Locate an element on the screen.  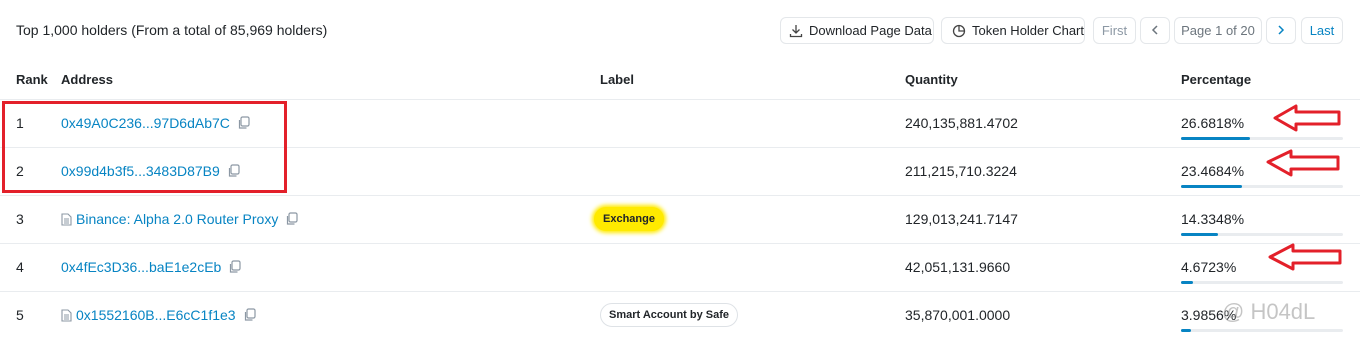
row-rank: 5 is located at coordinates (20, 315).